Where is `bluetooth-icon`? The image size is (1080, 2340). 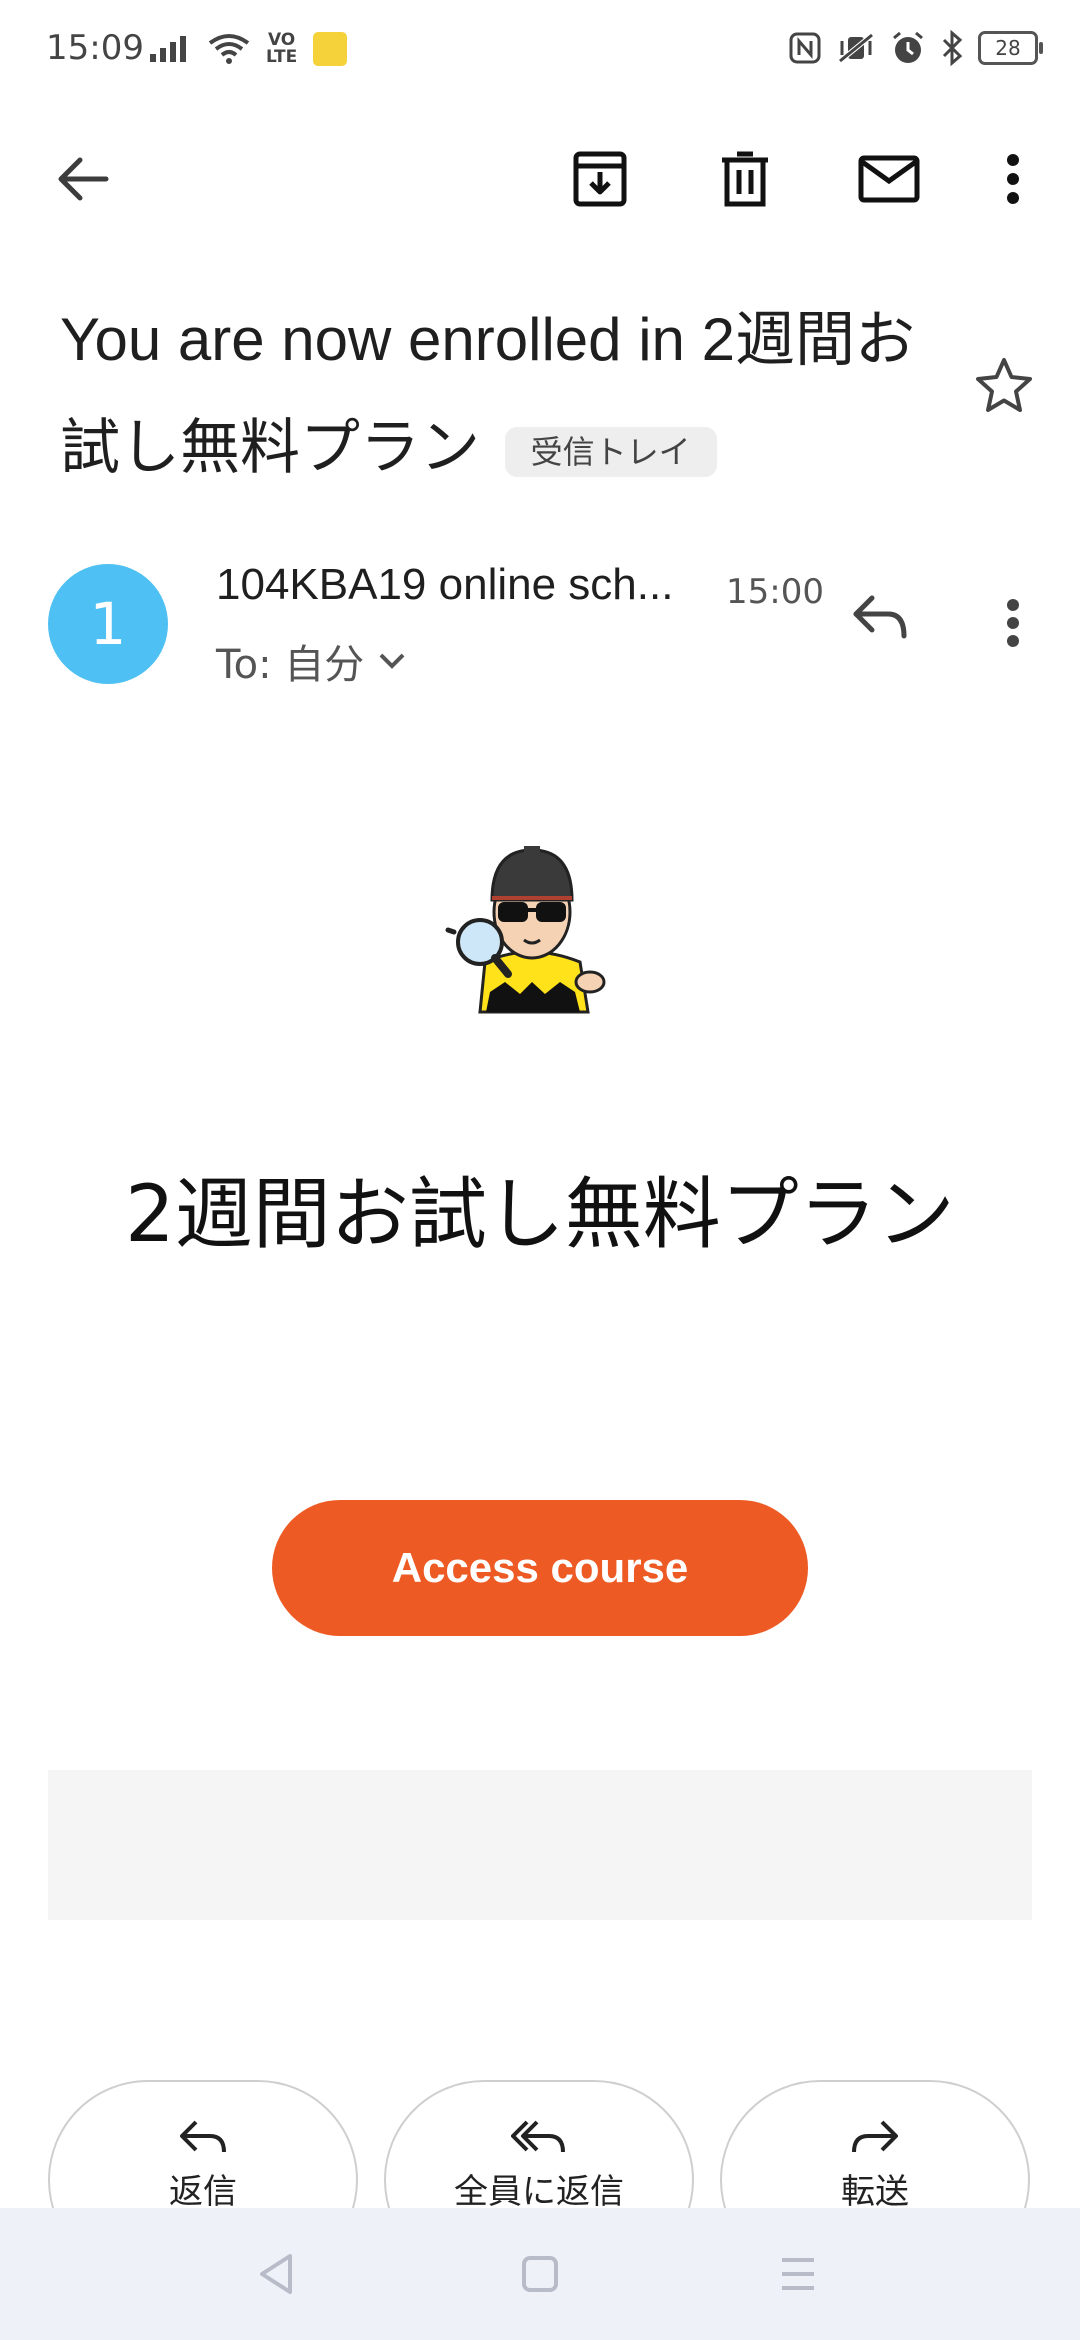 bluetooth-icon is located at coordinates (952, 48).